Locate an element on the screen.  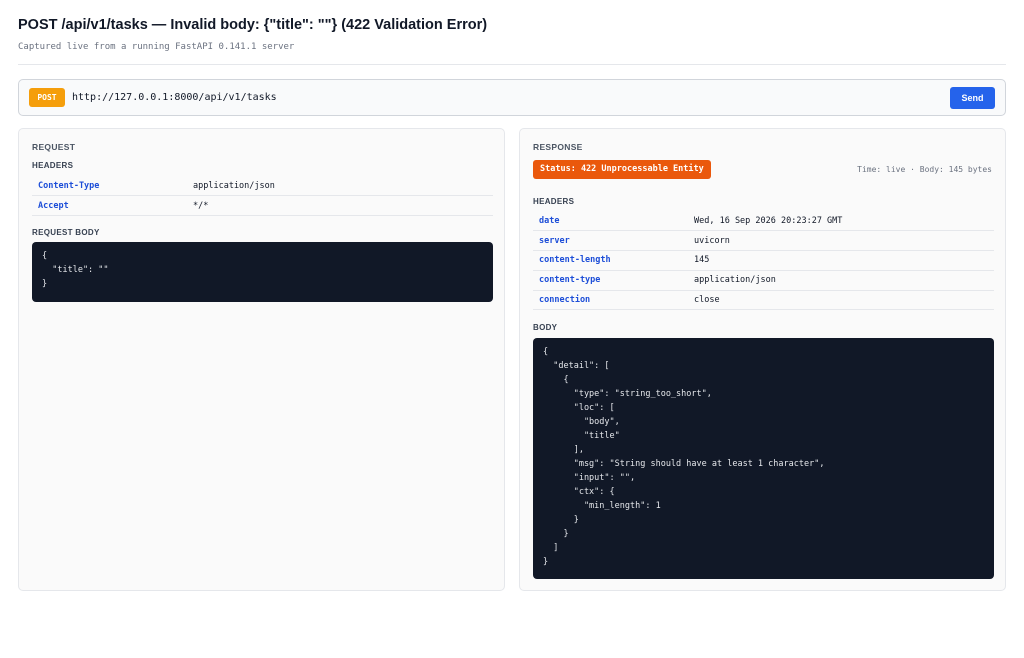
header-key: server is located at coordinates (613, 241).